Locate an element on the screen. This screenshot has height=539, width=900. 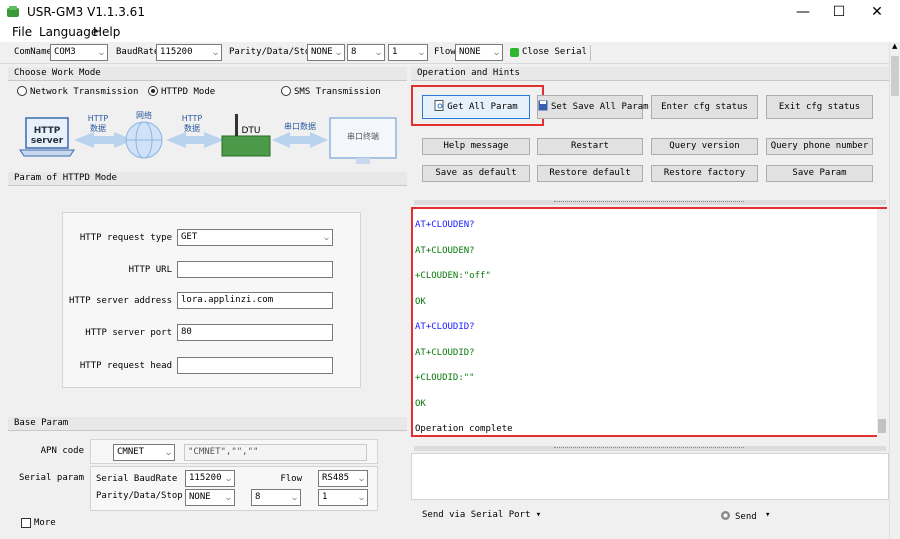
operation-header: Operation and Hints is located at coordinates (650, 74).